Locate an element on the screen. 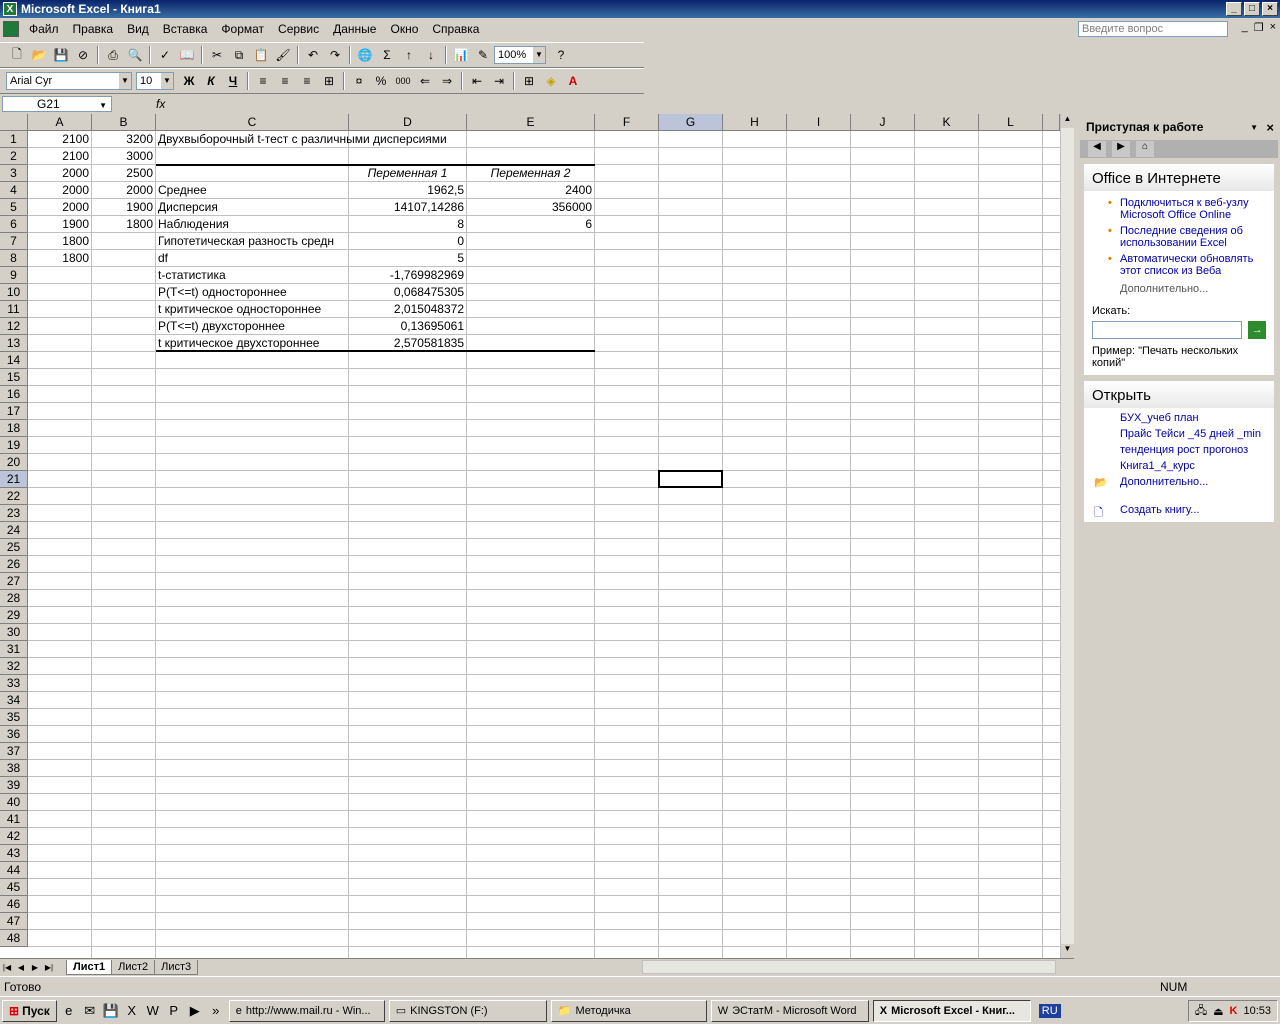 The width and height of the screenshot is (1280, 1024). usb-icon: ⏏ is located at coordinates (1218, 1011).